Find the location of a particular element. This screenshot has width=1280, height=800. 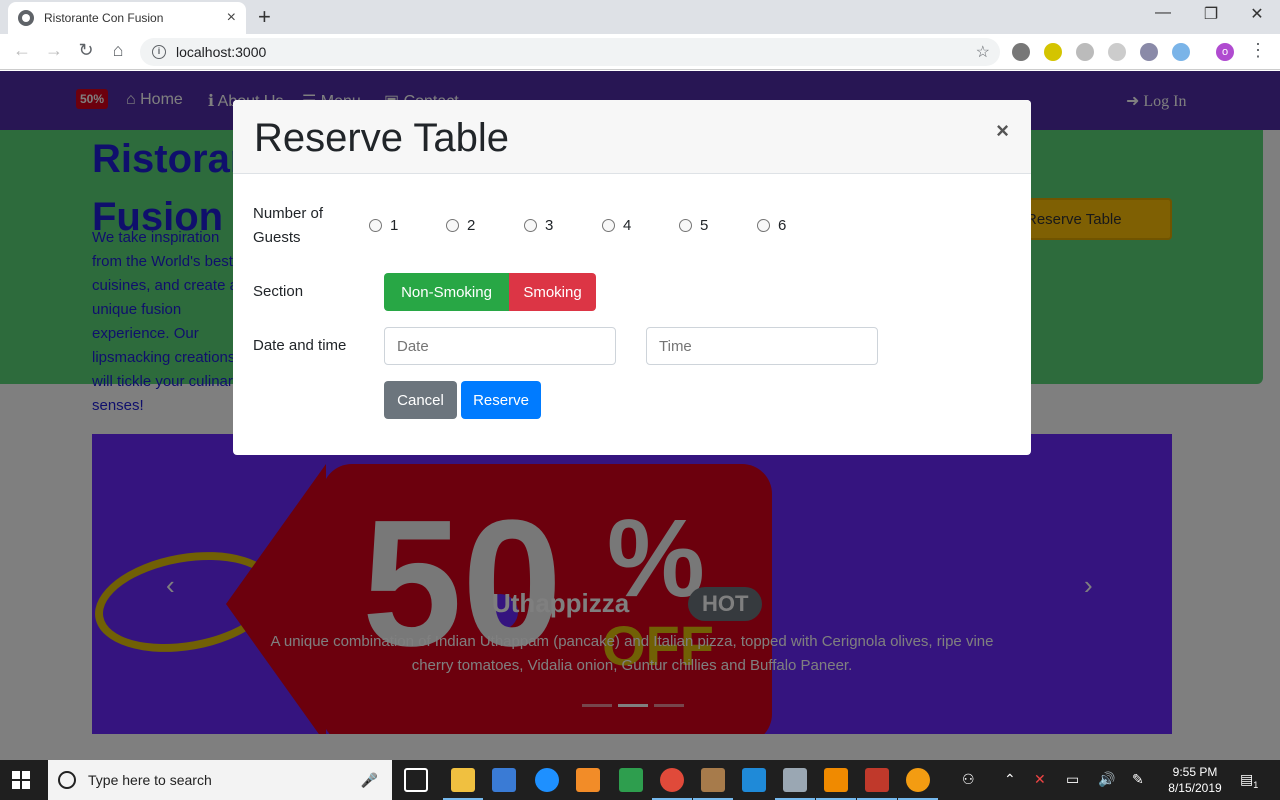

guests-radio-1: 1 is located at coordinates (383, 225).